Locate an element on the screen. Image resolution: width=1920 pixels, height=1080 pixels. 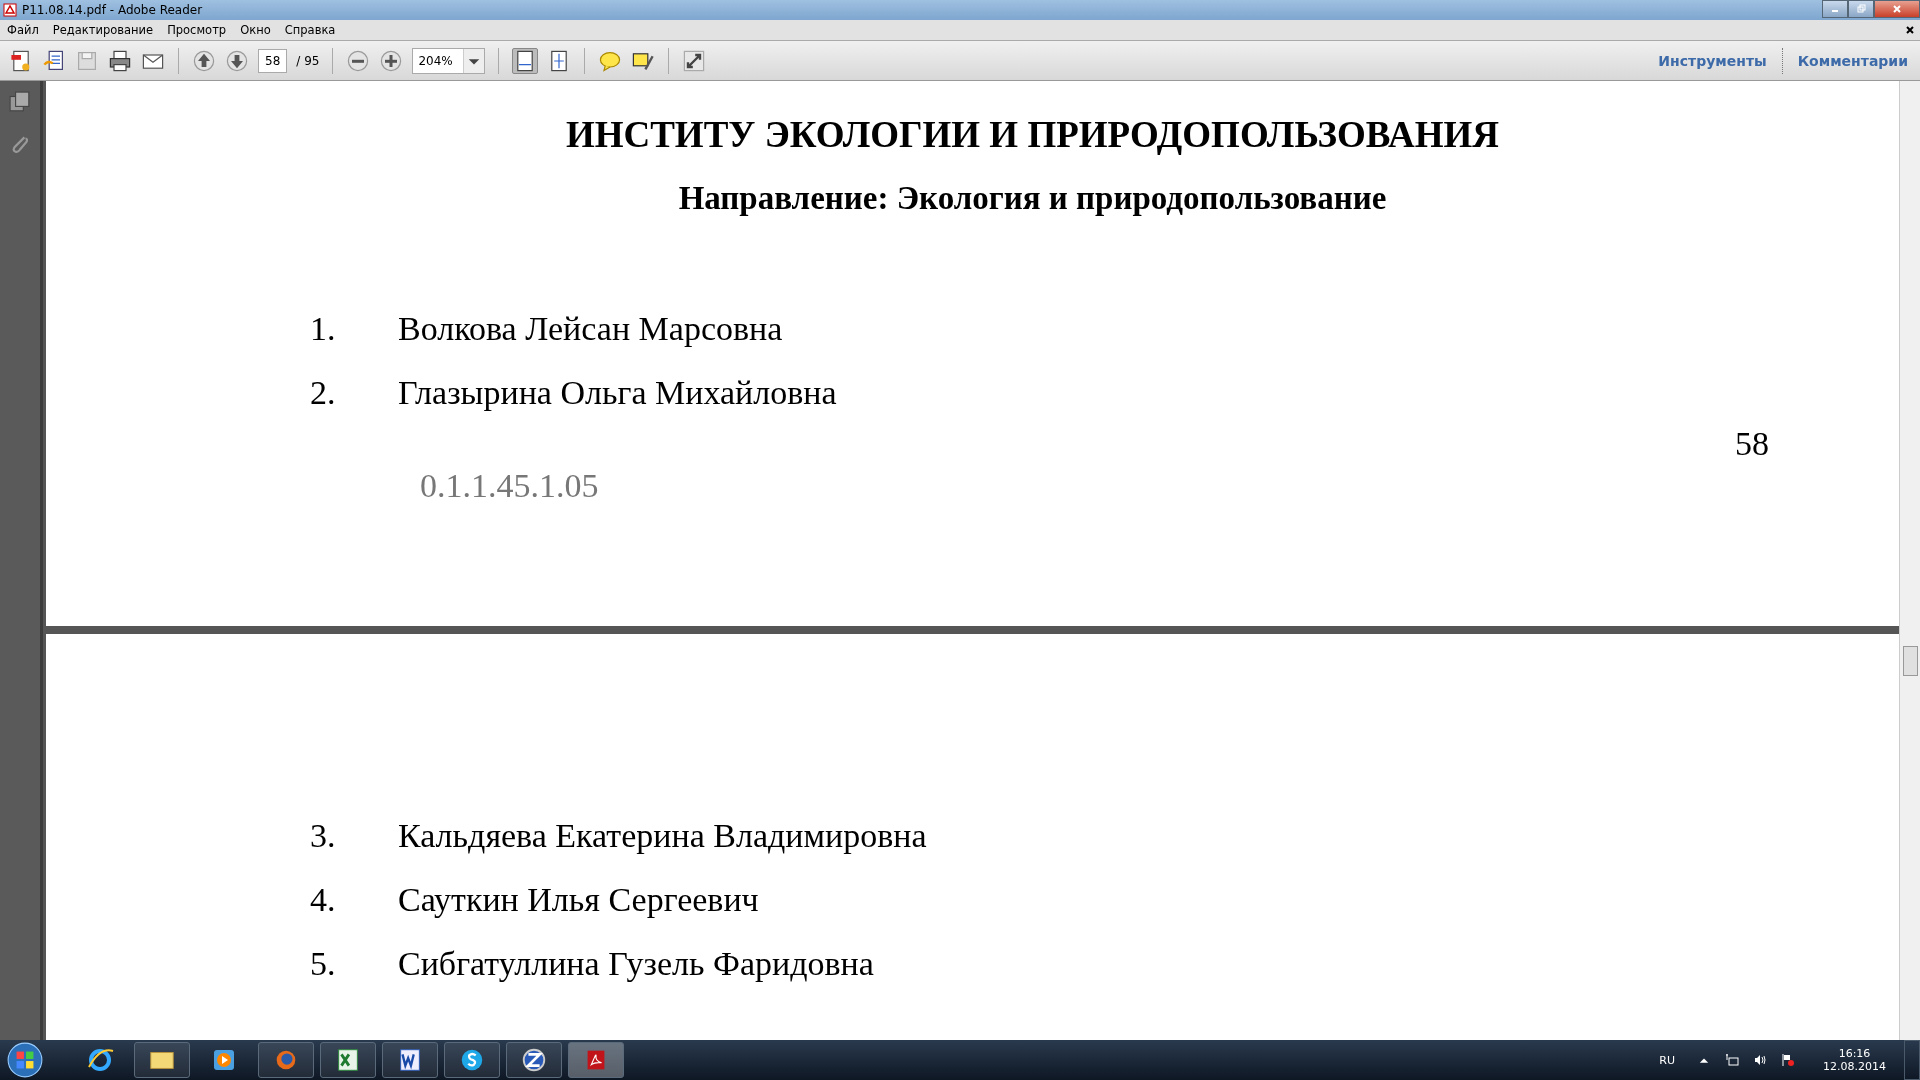
heading: ИНСТИТУ ЭКОЛОГИИ И ПРИРОДОПОЛЬЗОВАНИЯ is located at coordinates (1032, 134).